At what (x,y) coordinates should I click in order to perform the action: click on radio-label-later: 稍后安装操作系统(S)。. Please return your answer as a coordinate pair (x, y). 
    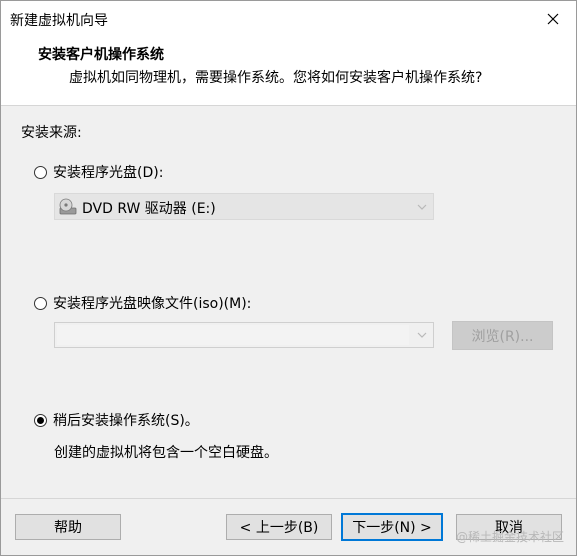
    Looking at the image, I should click on (126, 421).